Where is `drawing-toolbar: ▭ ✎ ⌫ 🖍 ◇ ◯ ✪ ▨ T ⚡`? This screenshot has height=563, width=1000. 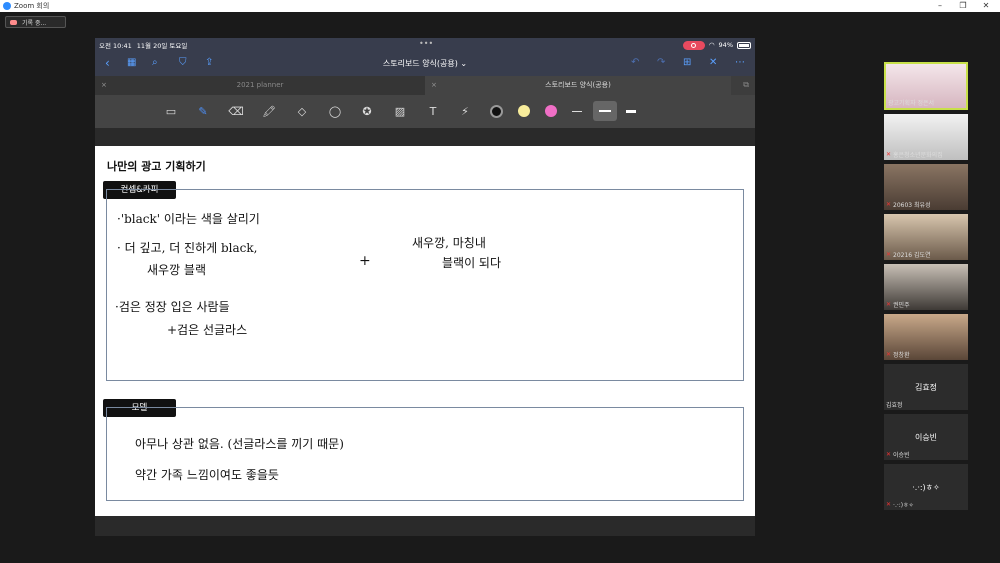 drawing-toolbar: ▭ ✎ ⌫ 🖍 ◇ ◯ ✪ ▨ T ⚡ is located at coordinates (425, 111).